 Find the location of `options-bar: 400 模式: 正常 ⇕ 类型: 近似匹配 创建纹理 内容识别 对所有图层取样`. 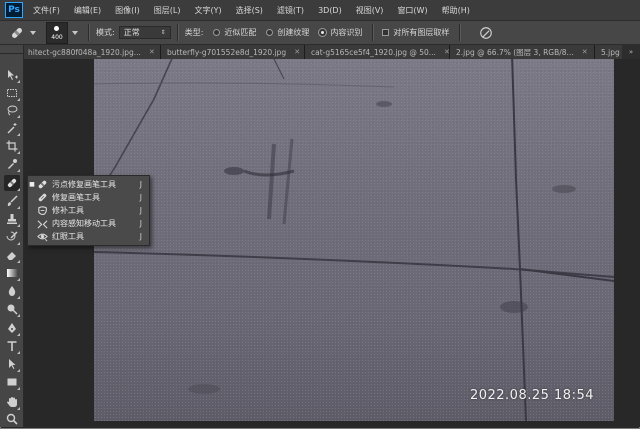

options-bar: 400 模式: 正常 ⇕ 类型: 近似匹配 创建纹理 内容识别 对所有图层取样 is located at coordinates (320, 32).